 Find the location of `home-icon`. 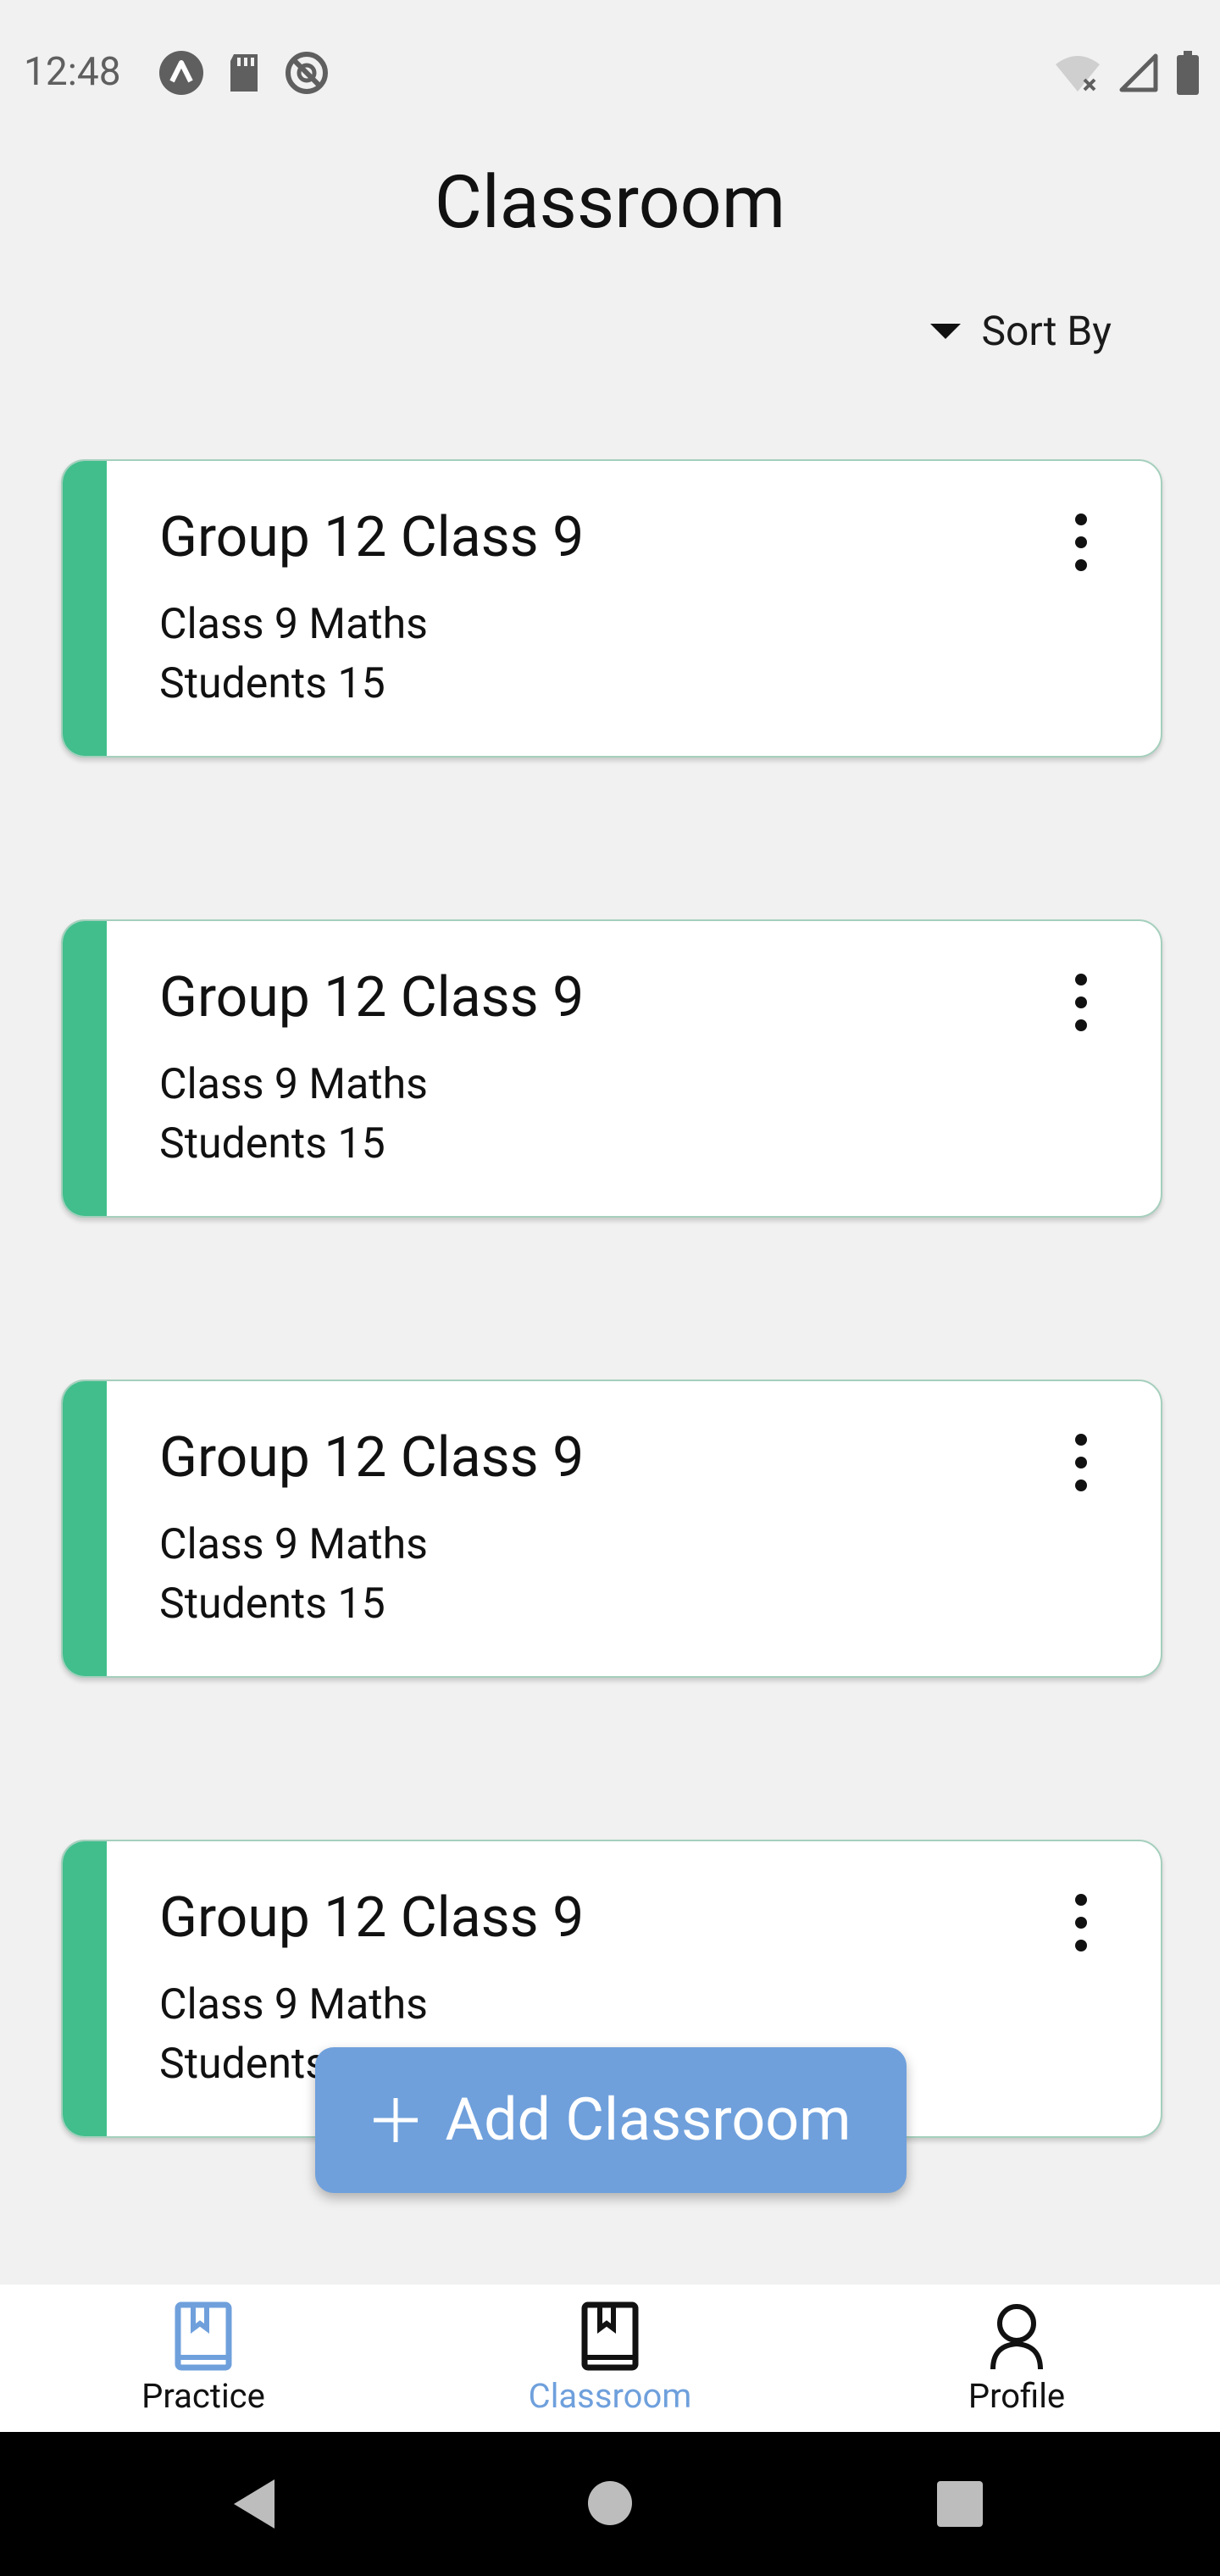

home-icon is located at coordinates (610, 2503).